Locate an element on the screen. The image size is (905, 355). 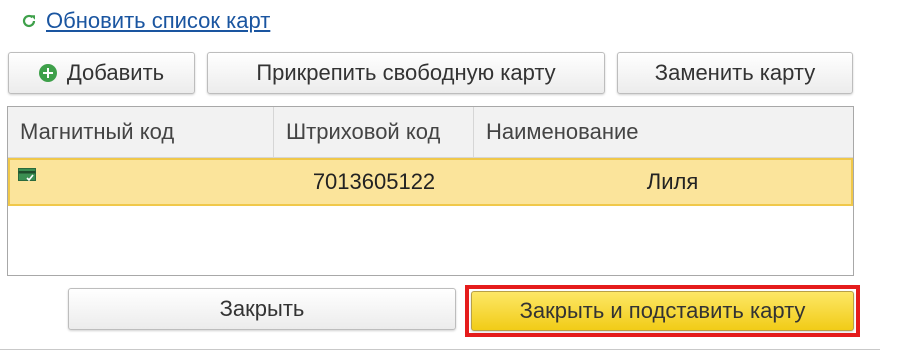
attach-free-card-button: Прикрепить свободную карту is located at coordinates (406, 73).